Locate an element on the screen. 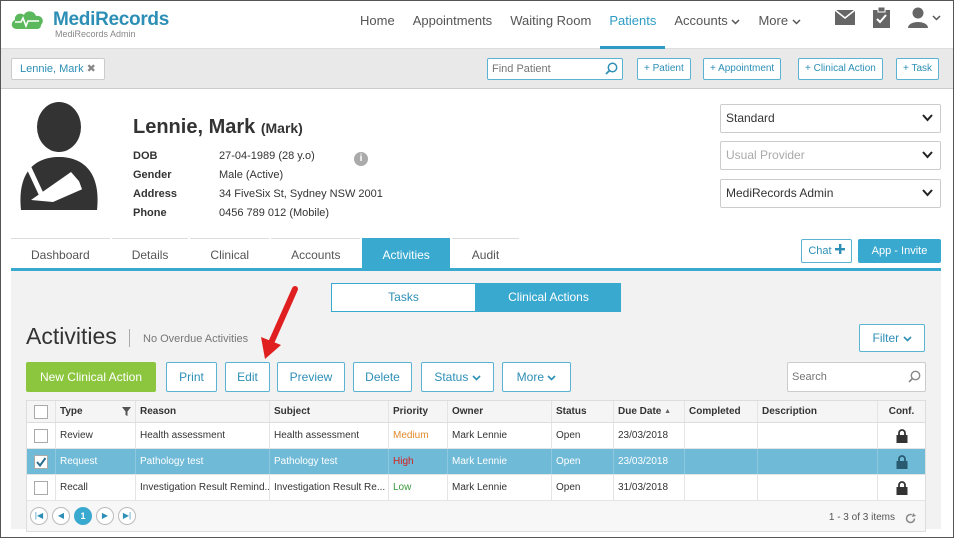 This screenshot has width=954, height=538. col-type: Type is located at coordinates (96, 411).